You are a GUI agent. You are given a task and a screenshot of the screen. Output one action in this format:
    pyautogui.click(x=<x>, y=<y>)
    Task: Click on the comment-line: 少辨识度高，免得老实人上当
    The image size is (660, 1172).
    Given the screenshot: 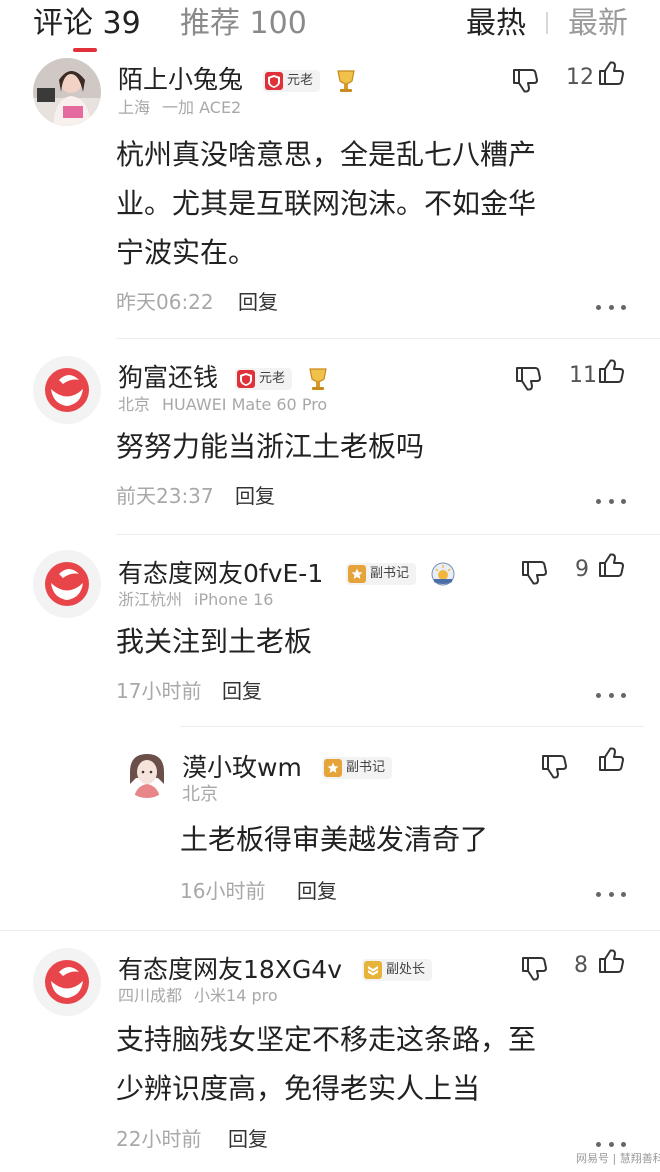 What is the action you would take?
    pyautogui.click(x=298, y=1088)
    